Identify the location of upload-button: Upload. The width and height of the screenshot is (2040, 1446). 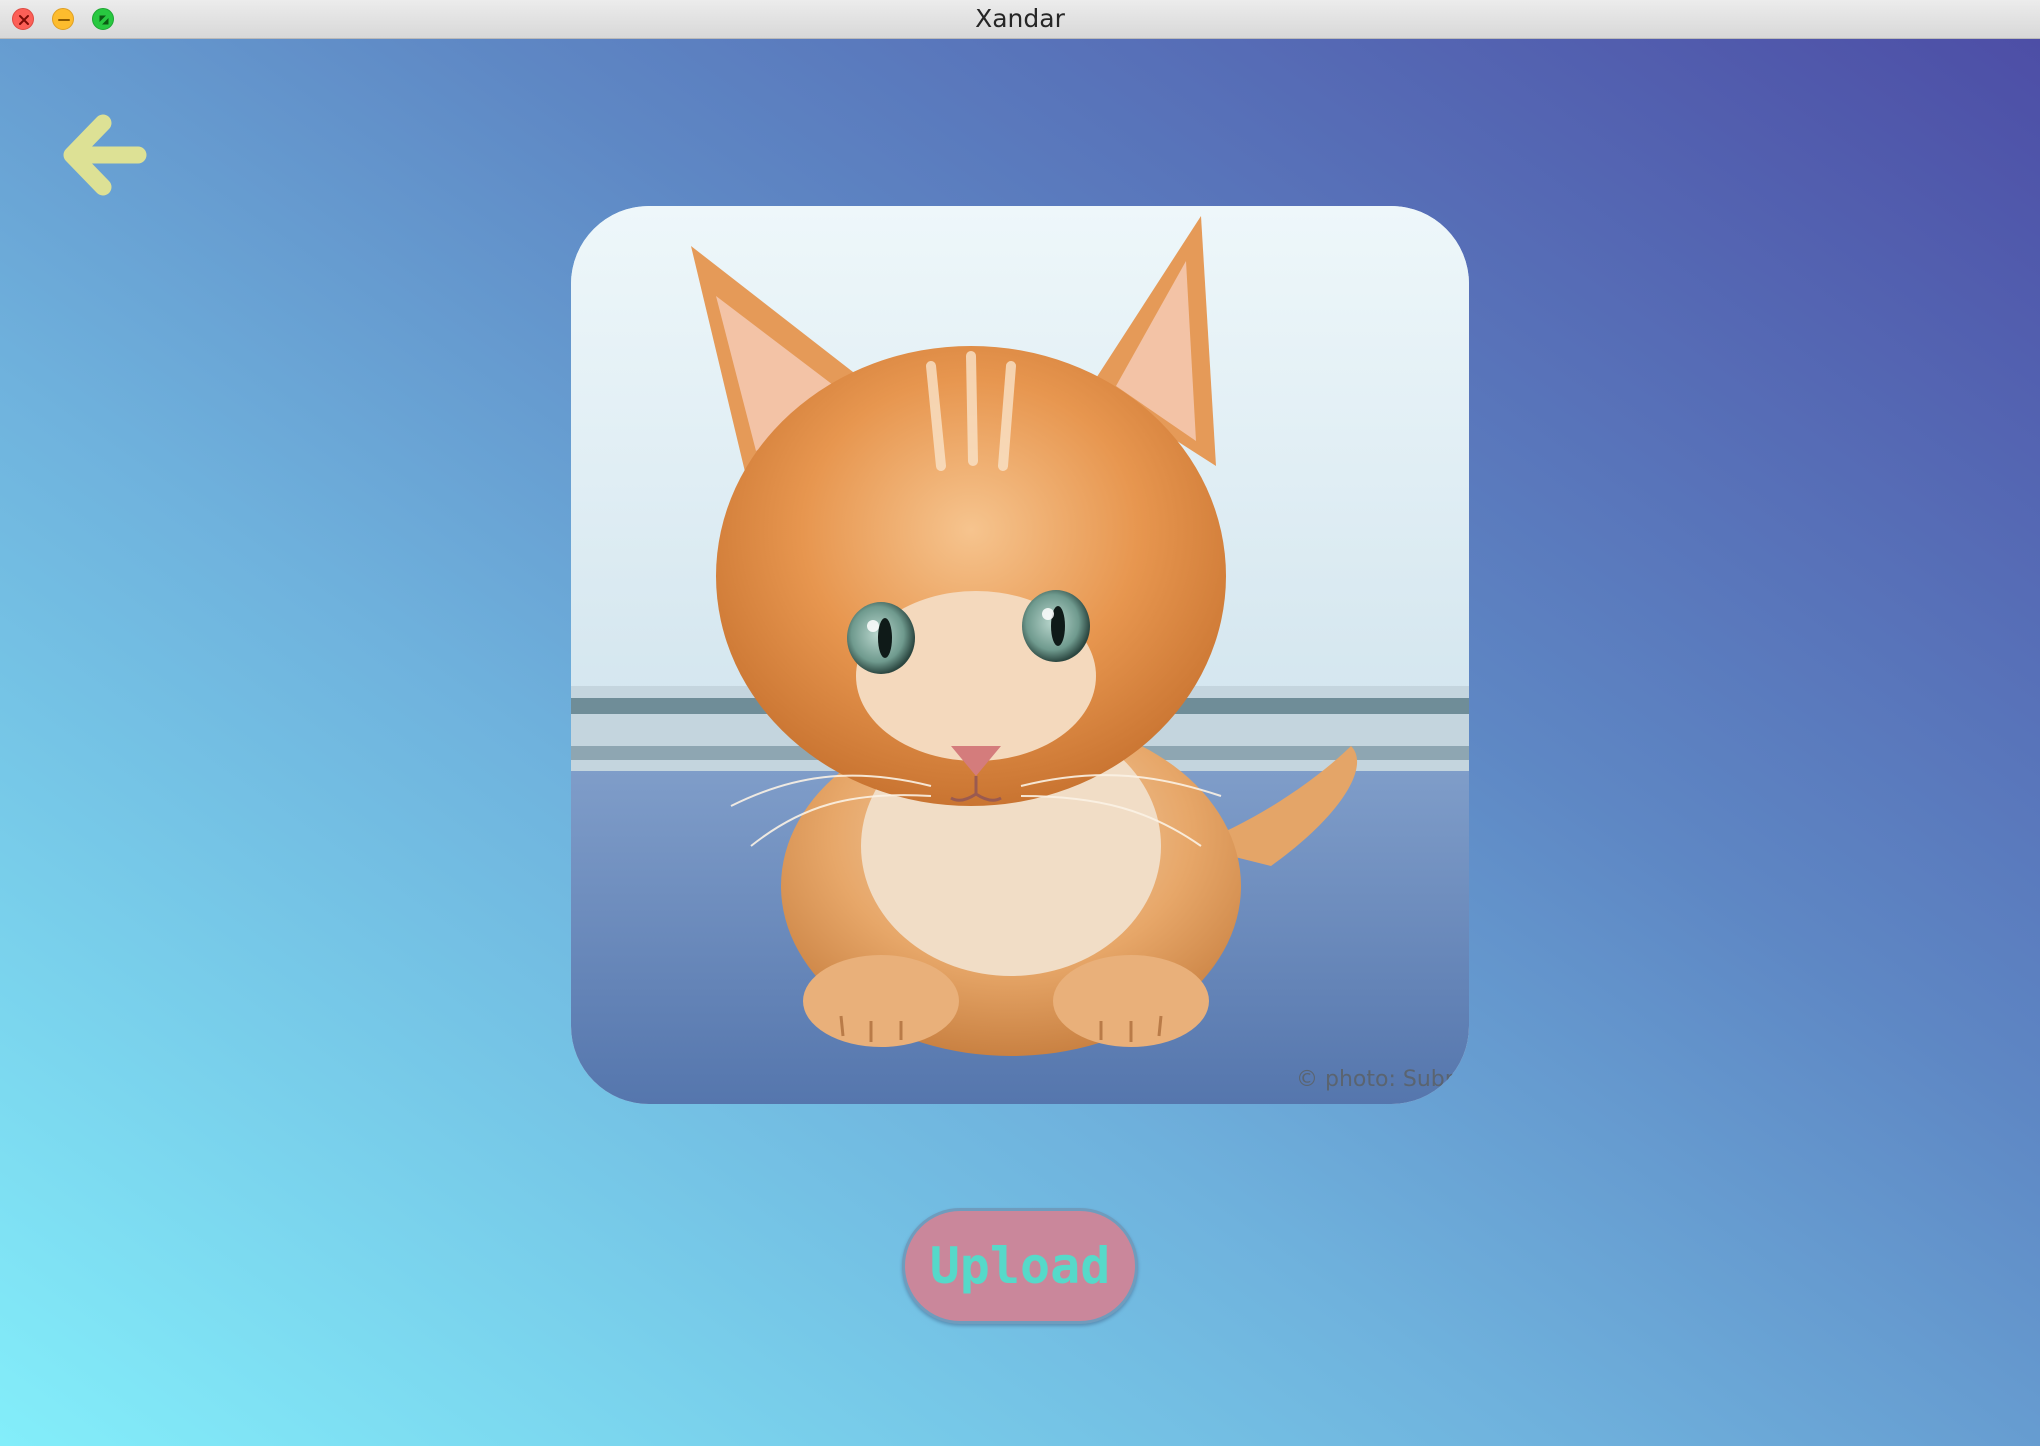
(1020, 1266).